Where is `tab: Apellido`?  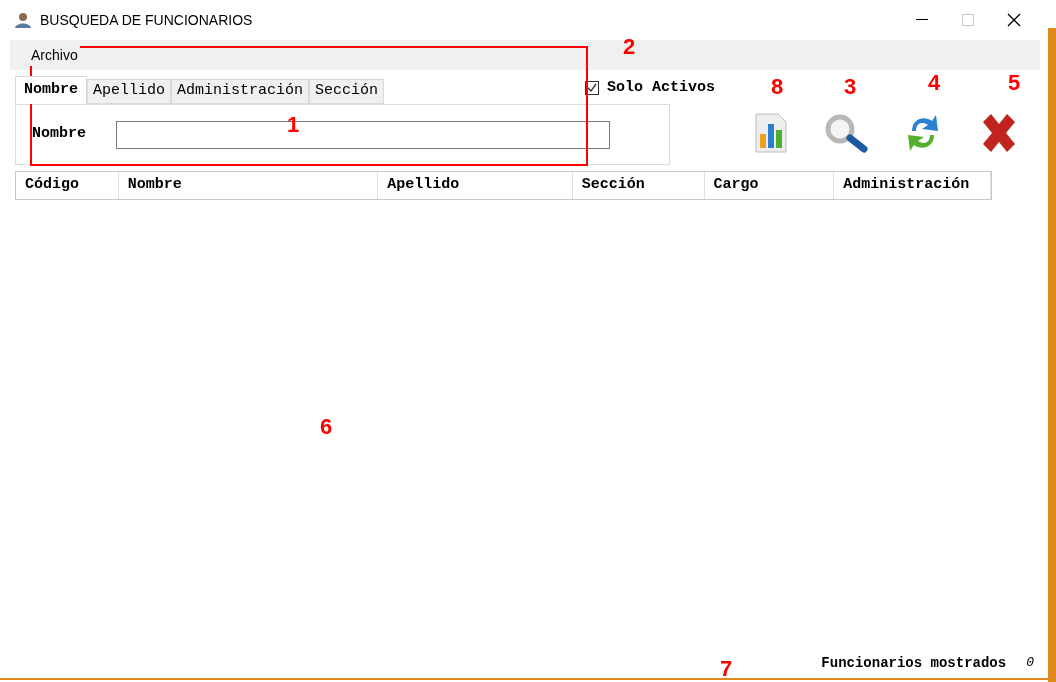 tab: Apellido is located at coordinates (129, 91).